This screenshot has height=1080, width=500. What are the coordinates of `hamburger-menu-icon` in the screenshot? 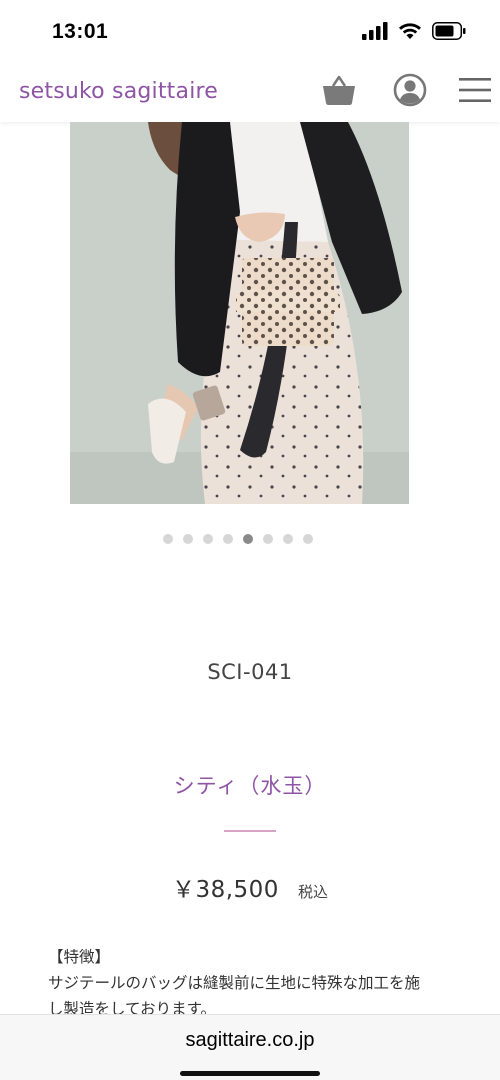 It's located at (475, 90).